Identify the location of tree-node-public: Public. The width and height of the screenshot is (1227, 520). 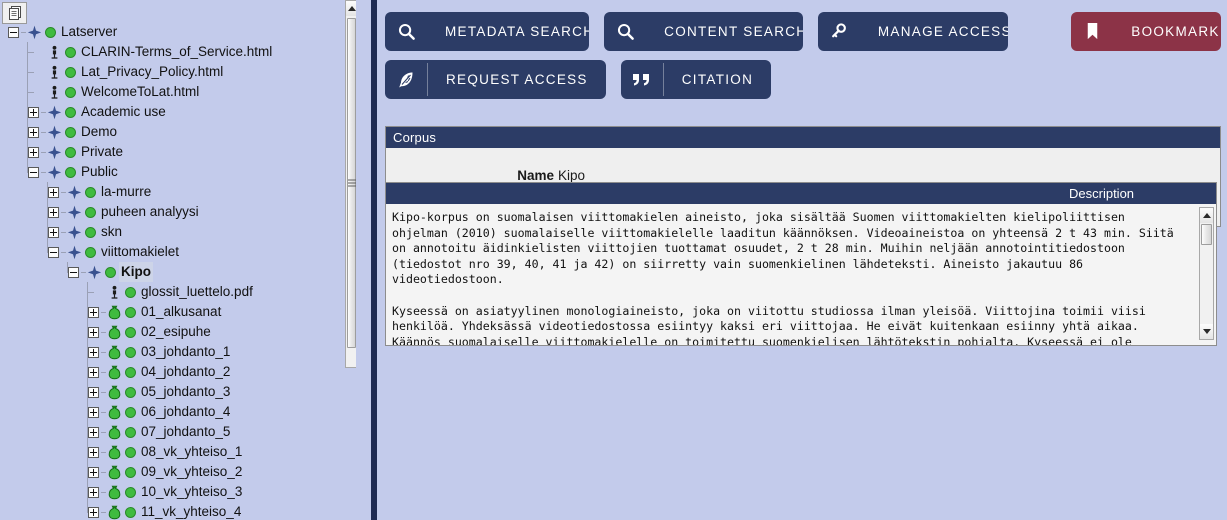
(178, 172).